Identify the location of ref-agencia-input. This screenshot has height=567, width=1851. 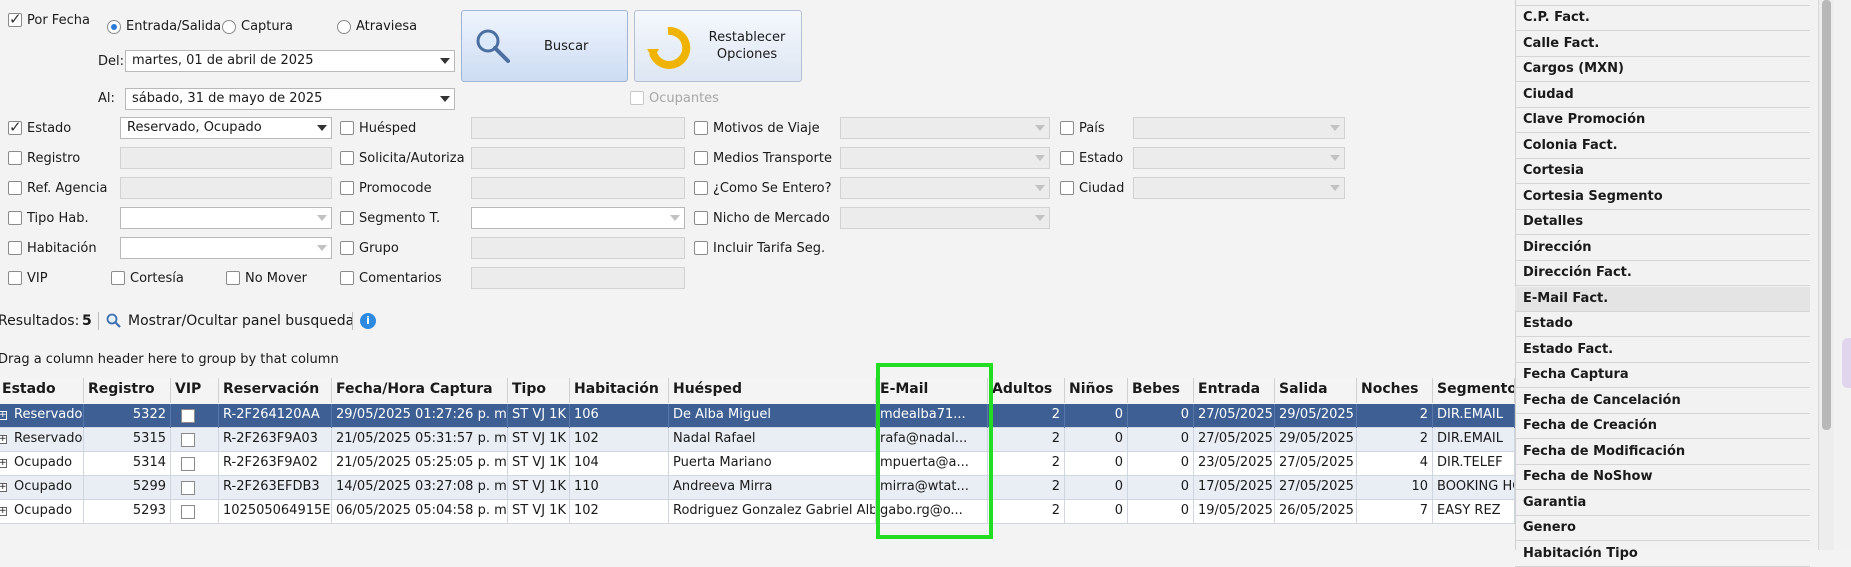
(226, 188).